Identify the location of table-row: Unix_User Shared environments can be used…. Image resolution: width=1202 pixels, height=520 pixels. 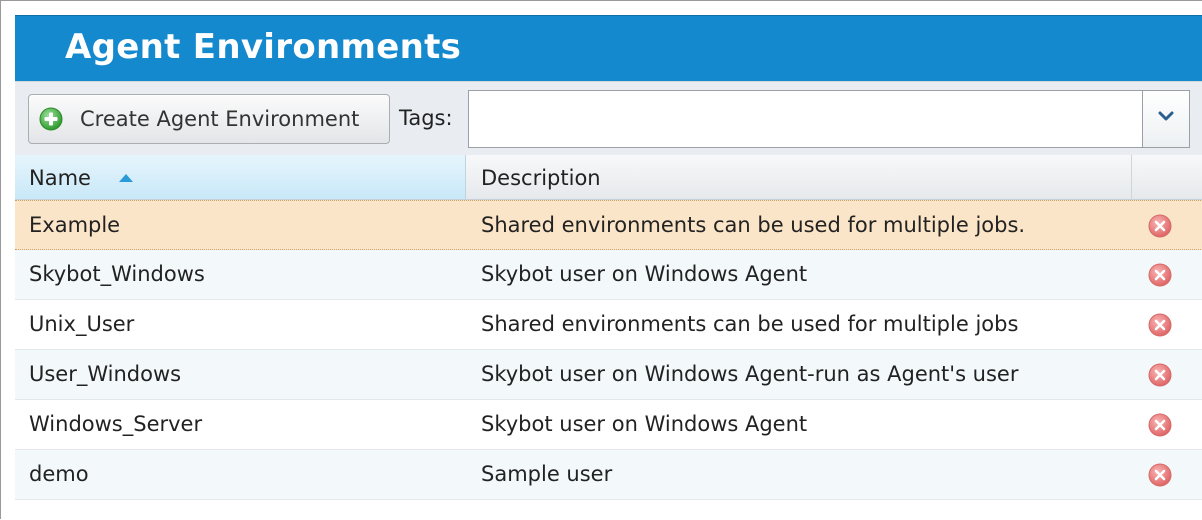
(608, 325).